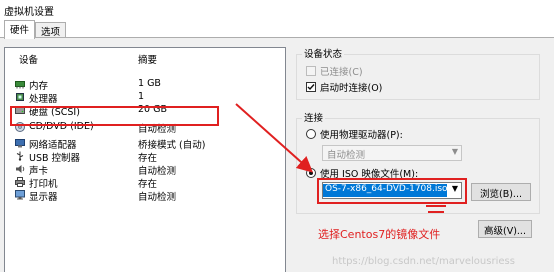  Describe the element at coordinates (20, 195) in the screenshot. I see `display-icon` at that location.